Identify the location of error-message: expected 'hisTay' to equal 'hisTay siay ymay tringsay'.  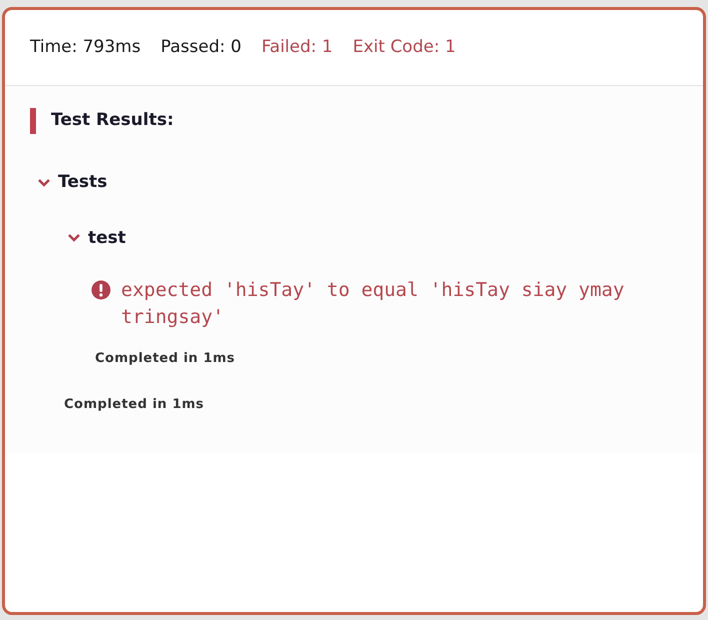
(373, 304).